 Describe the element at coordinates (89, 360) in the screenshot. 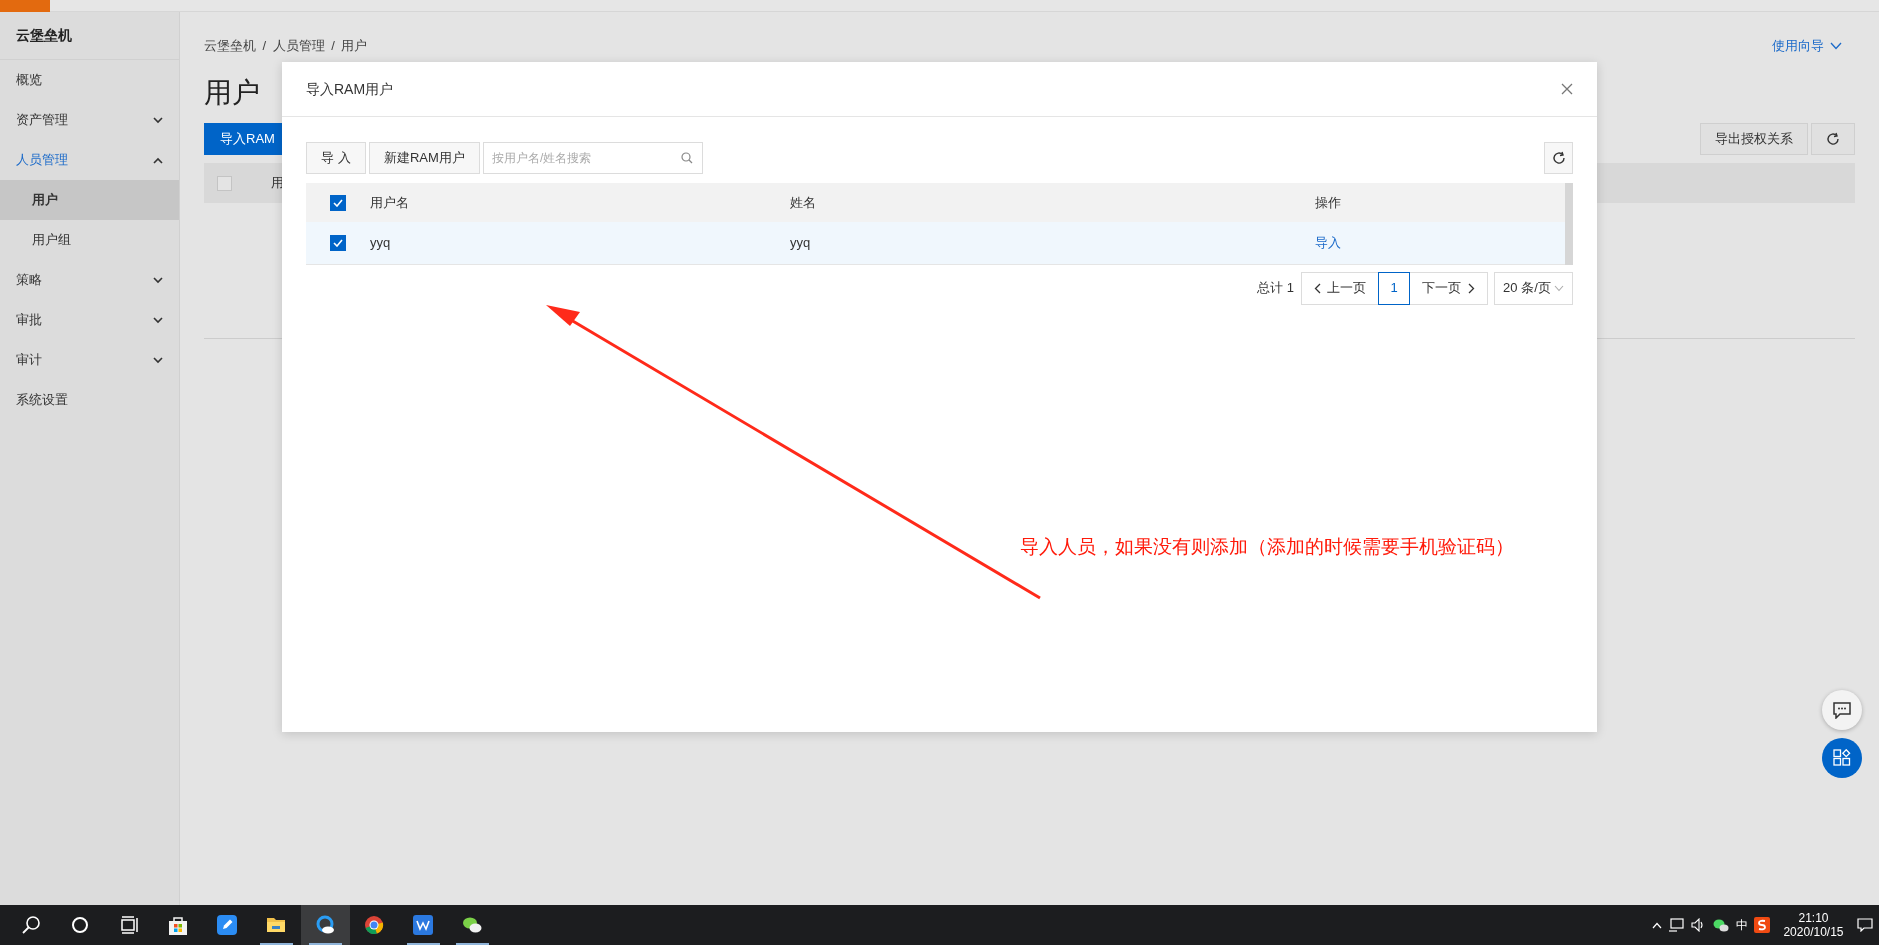

I see `sidebar-item: 审计` at that location.